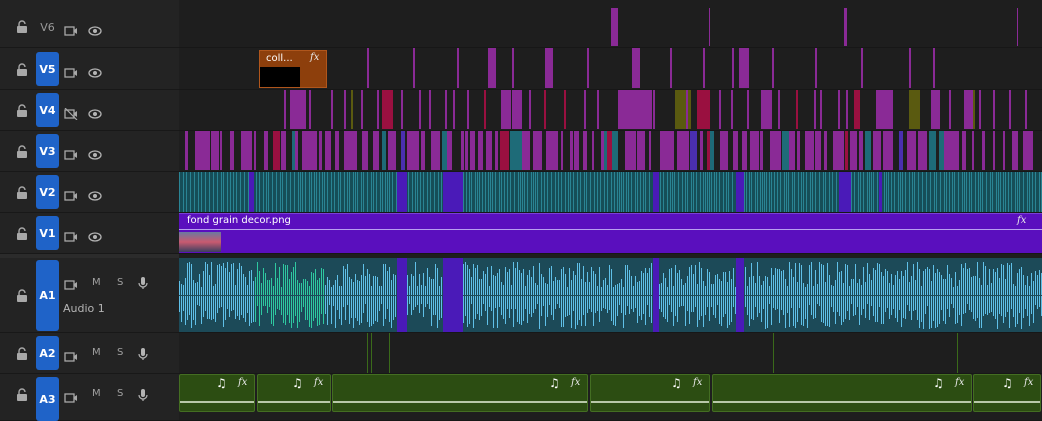 The image size is (1042, 421). Describe the element at coordinates (610, 229) in the screenshot. I see `opacity-rubber-band` at that location.